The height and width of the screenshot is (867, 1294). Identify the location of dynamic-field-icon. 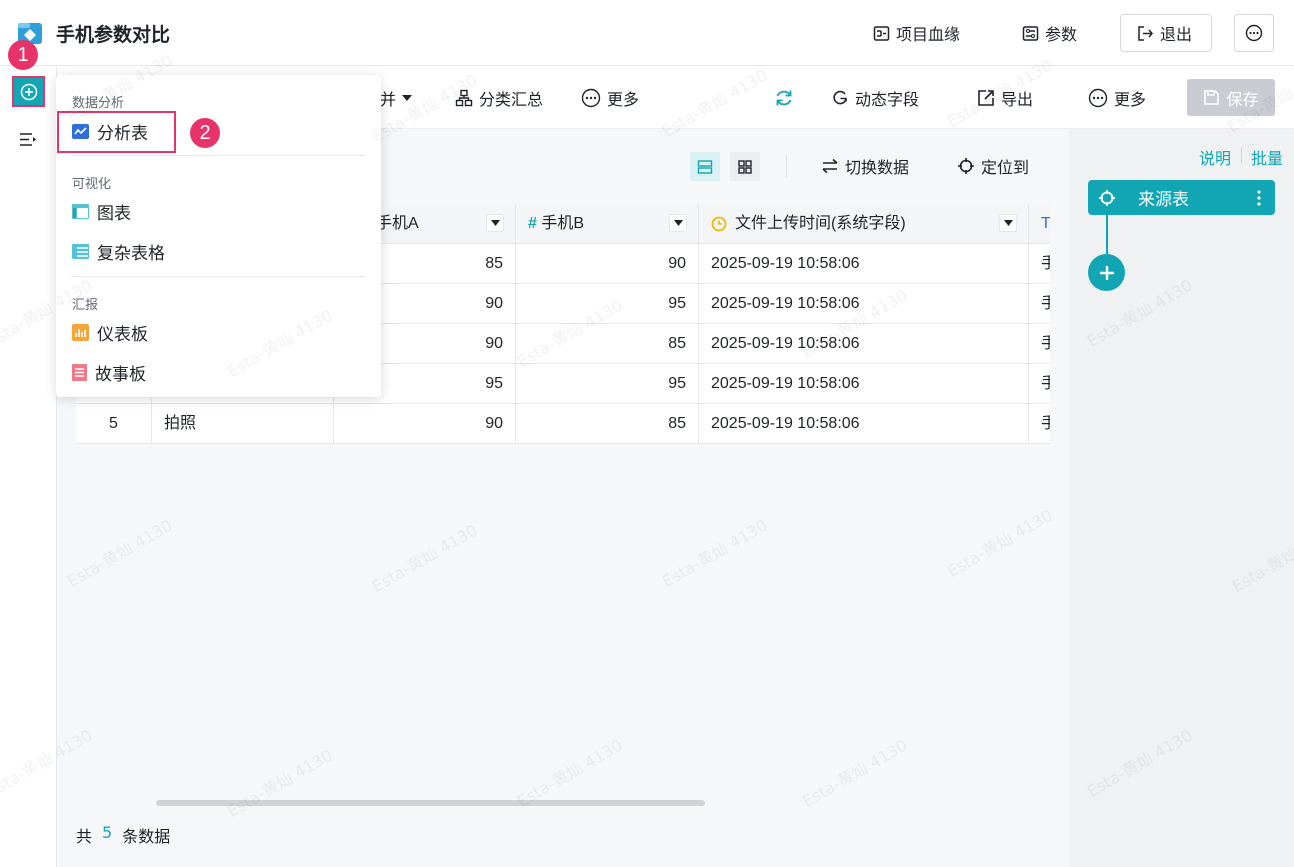
(840, 97).